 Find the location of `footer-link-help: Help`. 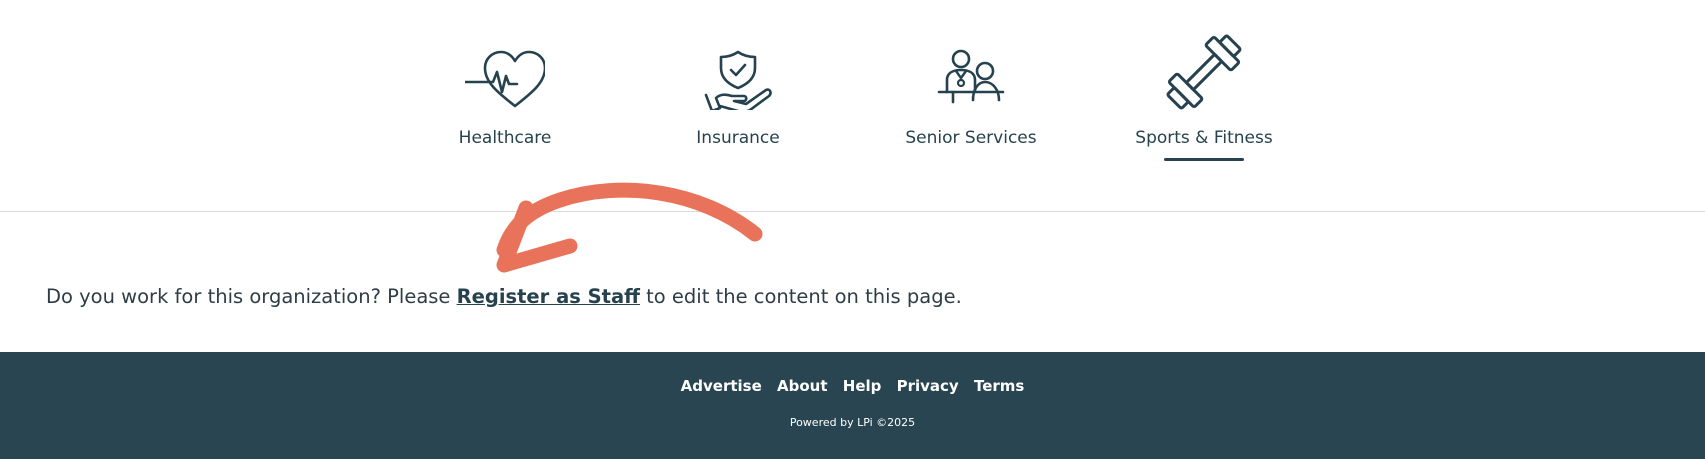

footer-link-help: Help is located at coordinates (862, 386).